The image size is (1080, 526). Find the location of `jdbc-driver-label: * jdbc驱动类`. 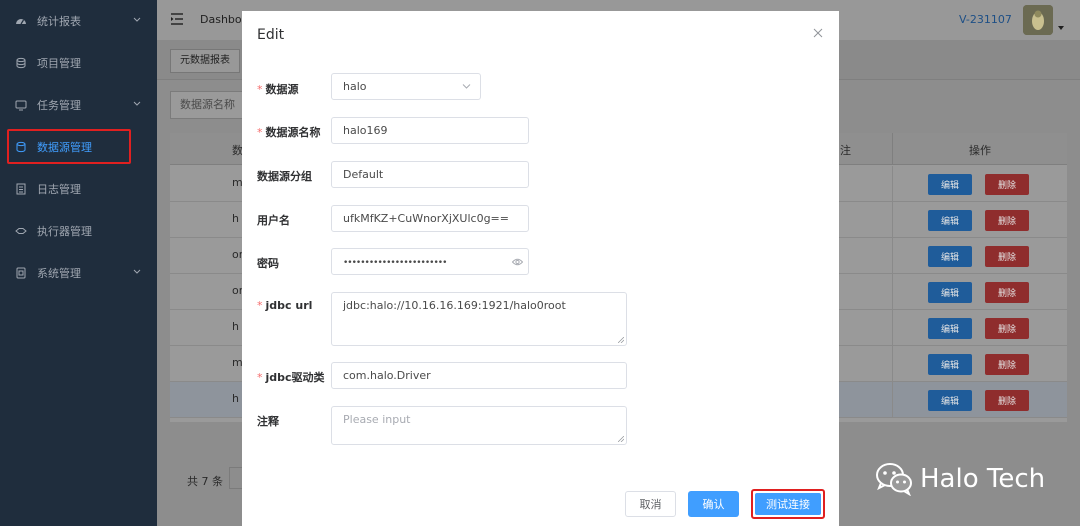

jdbc-driver-label: * jdbc驱动类 is located at coordinates (291, 377).